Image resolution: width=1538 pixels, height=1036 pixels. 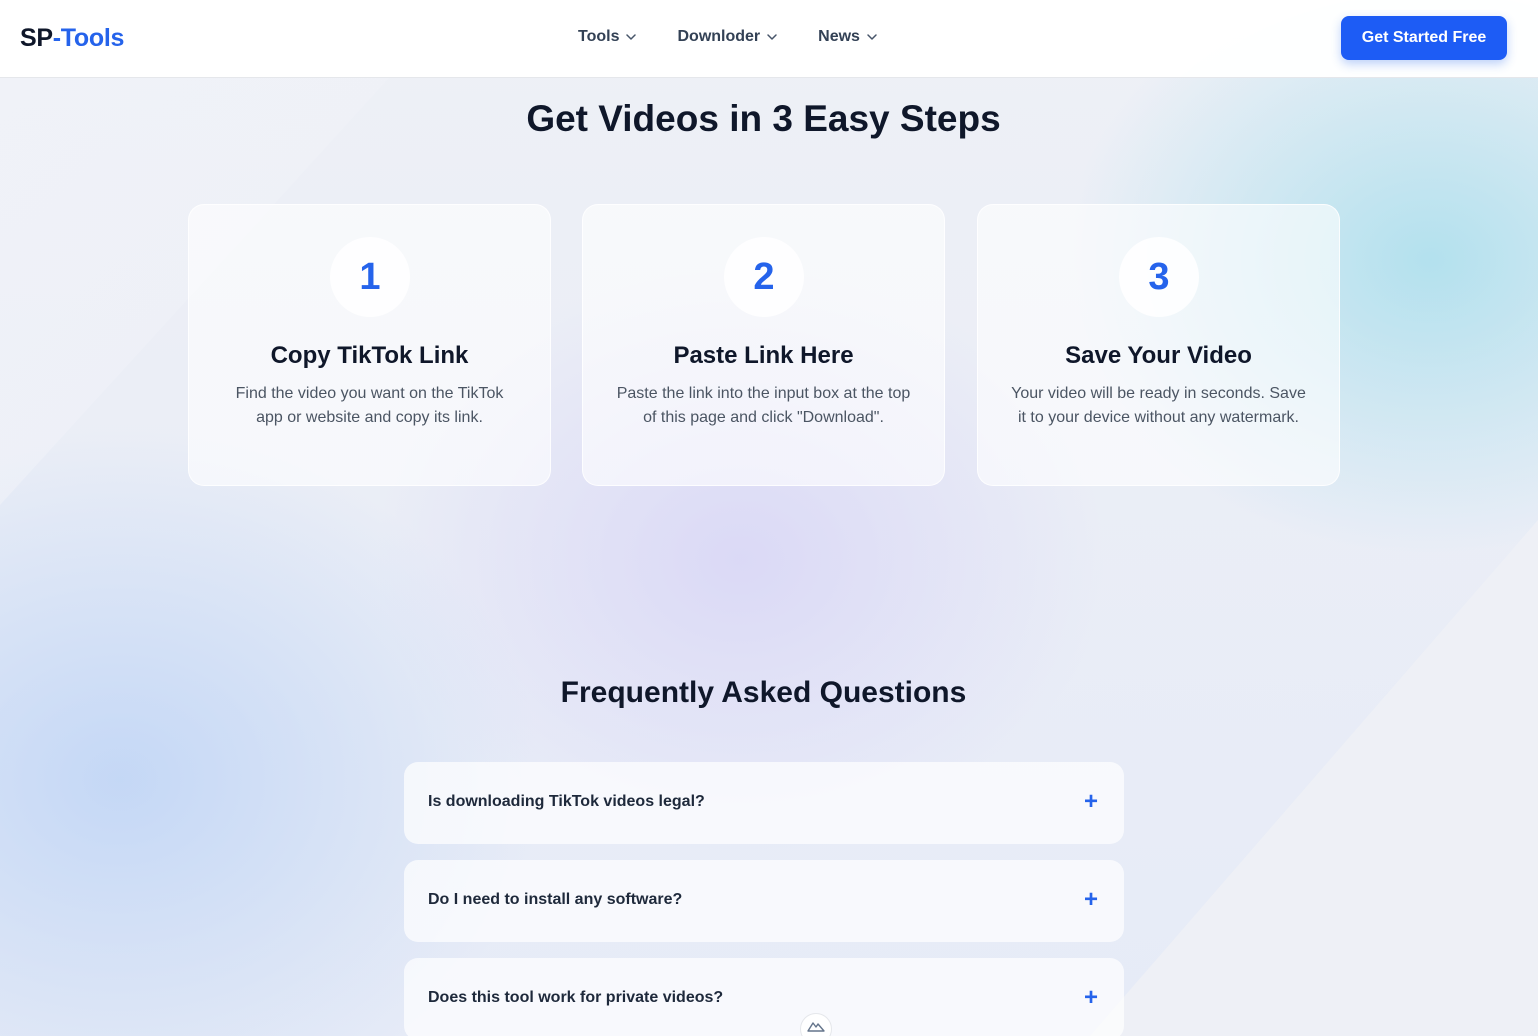 I want to click on step-number-badge: 3, so click(x=1159, y=277).